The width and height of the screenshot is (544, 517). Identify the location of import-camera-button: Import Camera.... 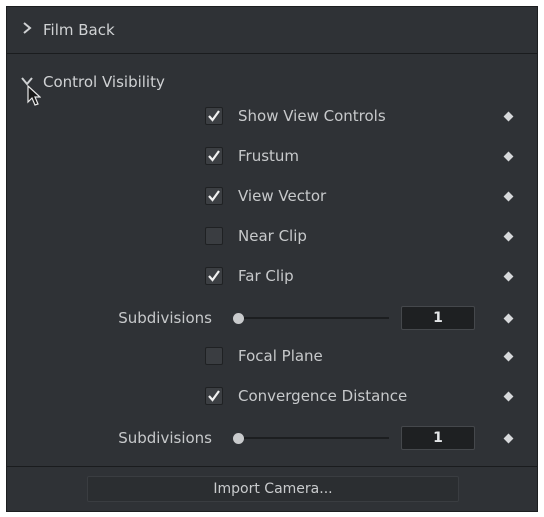
(273, 489).